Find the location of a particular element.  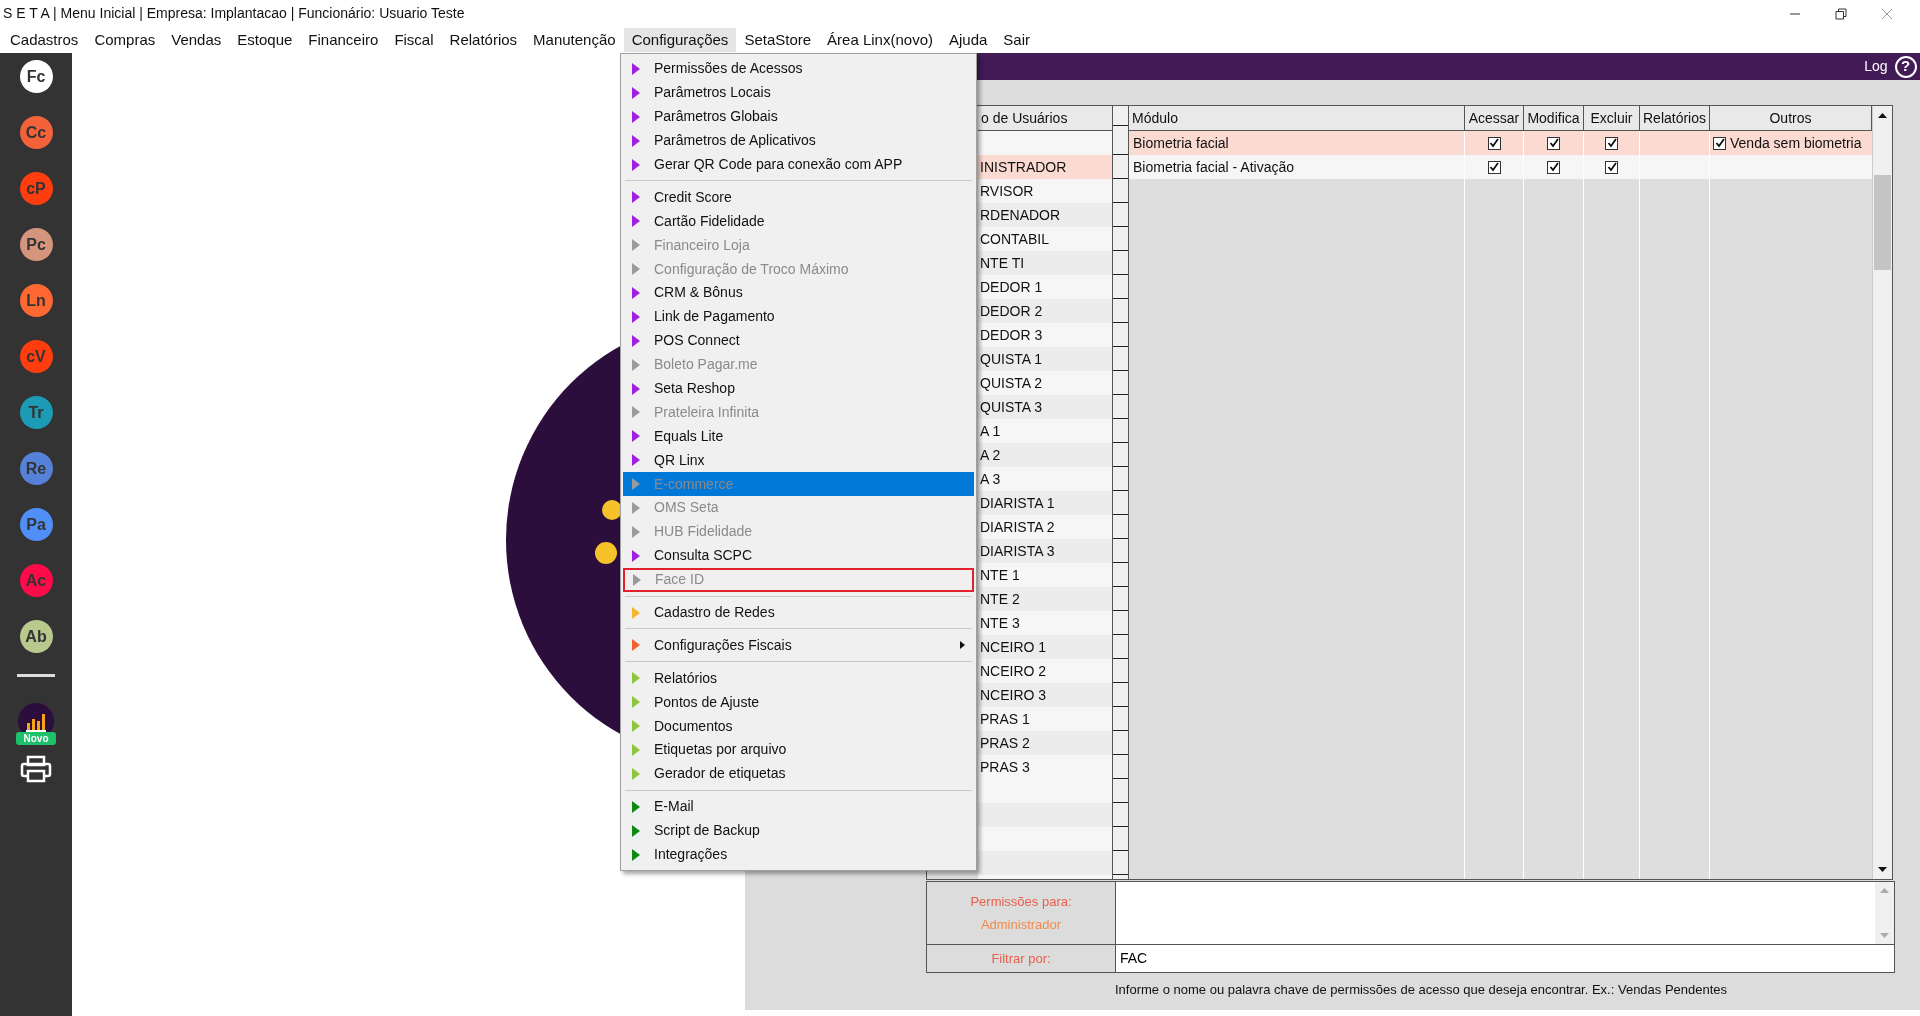

menu-item: Consulta SCPC is located at coordinates (798, 555).